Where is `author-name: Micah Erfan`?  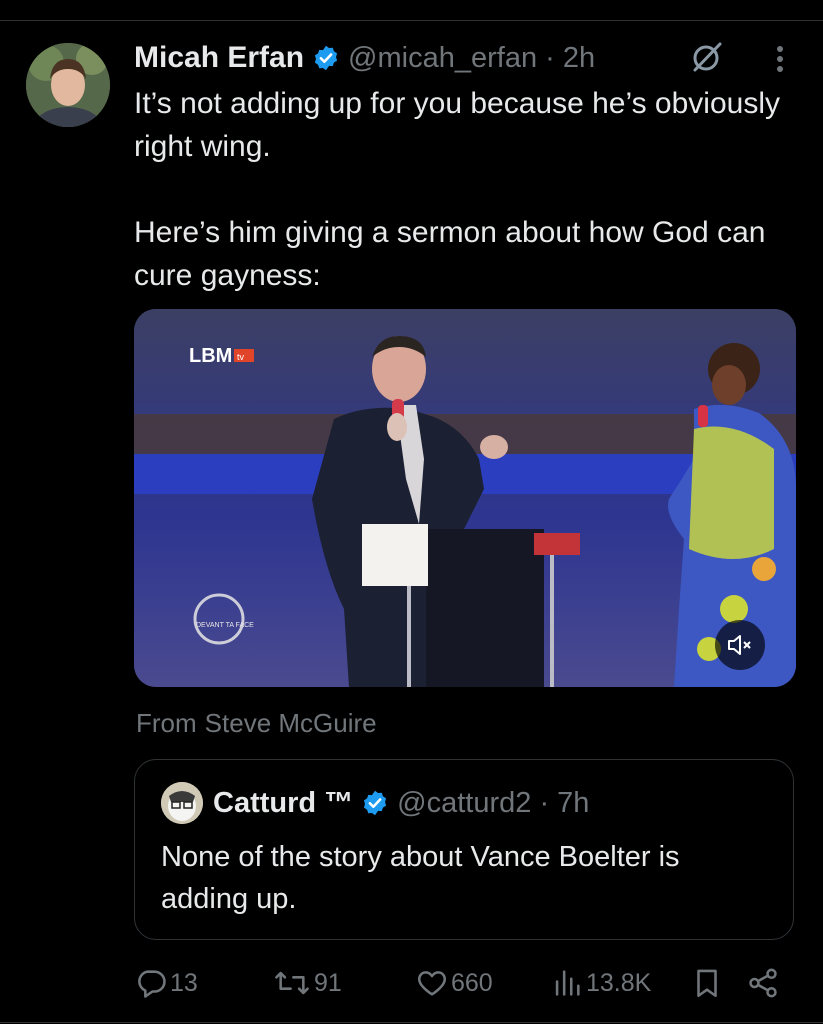
author-name: Micah Erfan is located at coordinates (219, 58).